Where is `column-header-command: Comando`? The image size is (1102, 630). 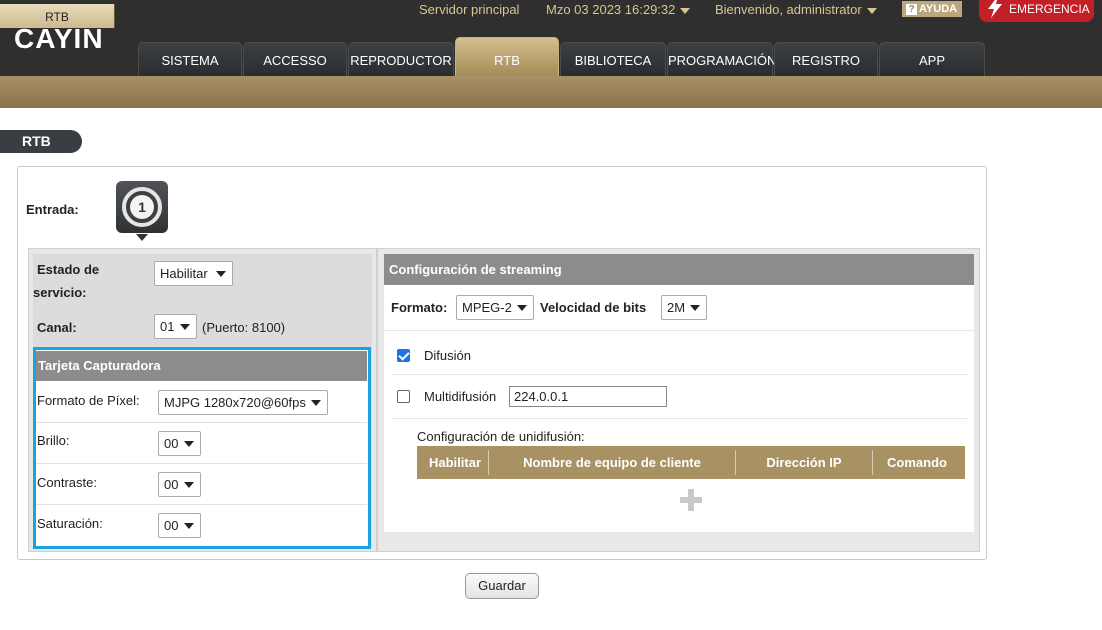
column-header-command: Comando is located at coordinates (917, 462).